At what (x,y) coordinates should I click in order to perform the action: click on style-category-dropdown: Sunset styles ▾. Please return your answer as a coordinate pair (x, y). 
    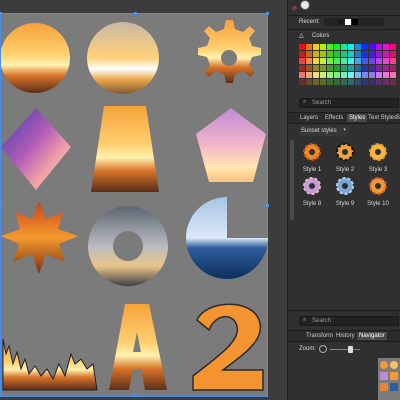
    Looking at the image, I should click on (324, 131).